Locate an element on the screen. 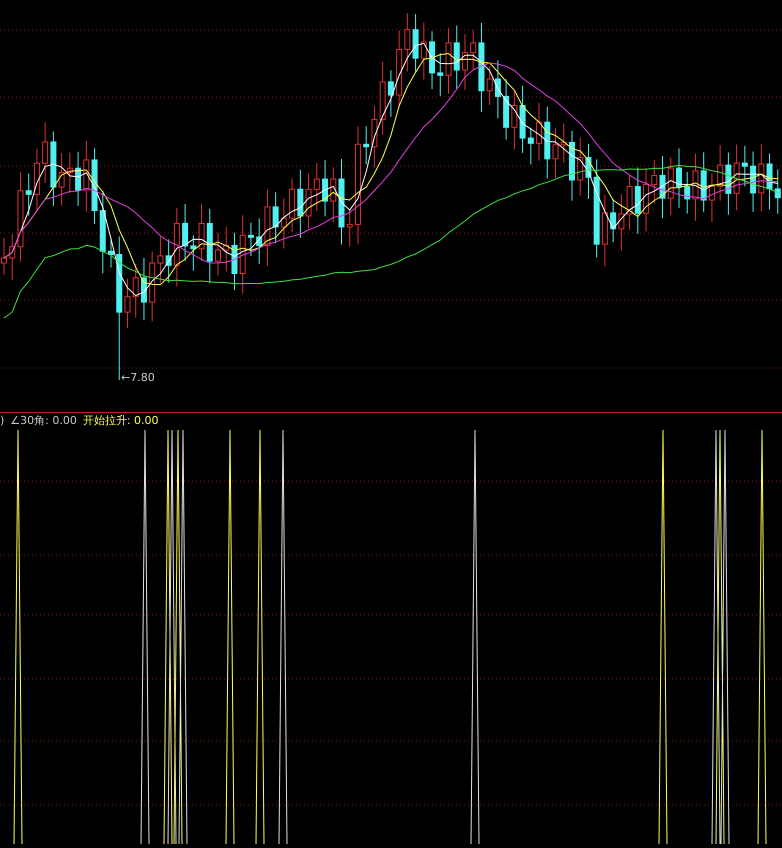  indicator-legend: ) is located at coordinates (2, 420).